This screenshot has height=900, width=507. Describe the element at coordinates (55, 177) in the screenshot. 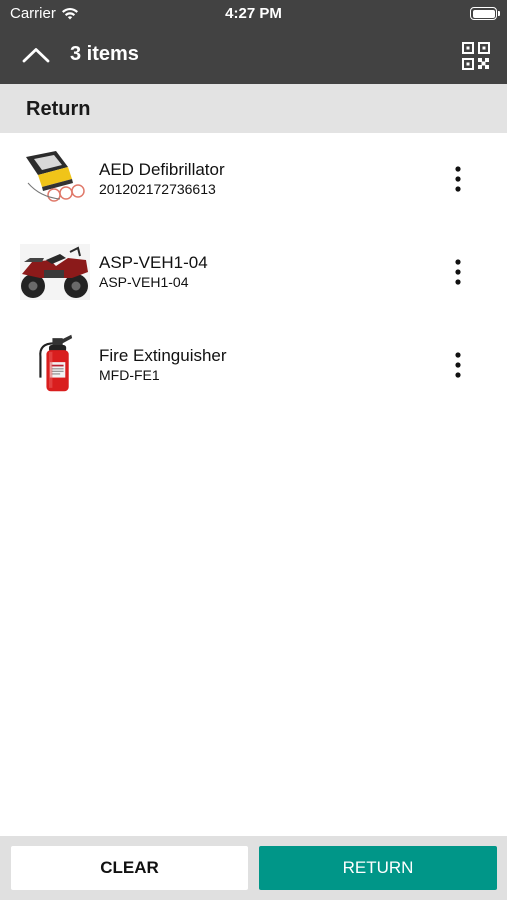

I see `aed-defibrillator-image` at that location.